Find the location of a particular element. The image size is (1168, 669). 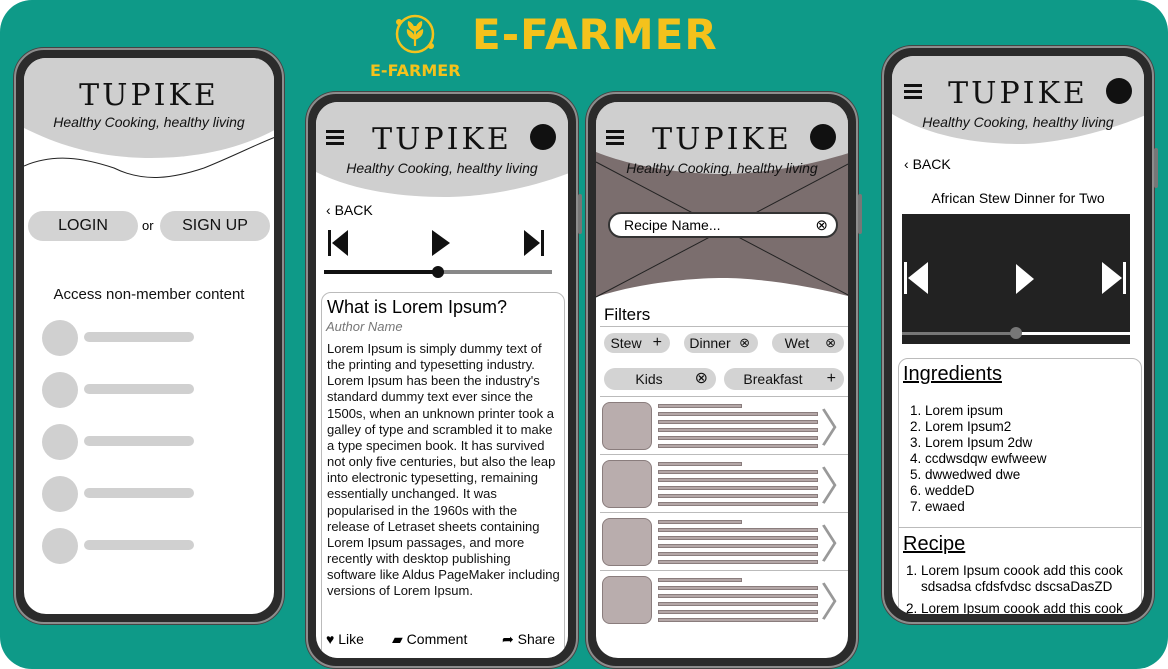

brand-title: E-FARMER is located at coordinates (595, 34).